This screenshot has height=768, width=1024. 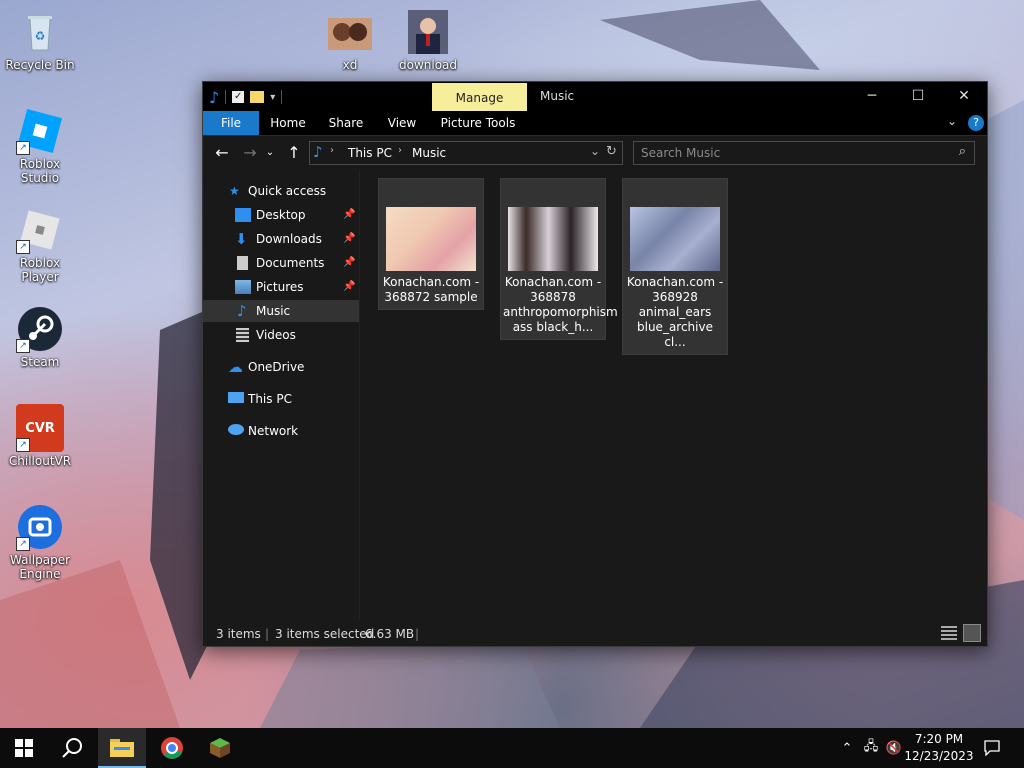 I want to click on tab-picture-tools: Picture Tools, so click(x=478, y=123).